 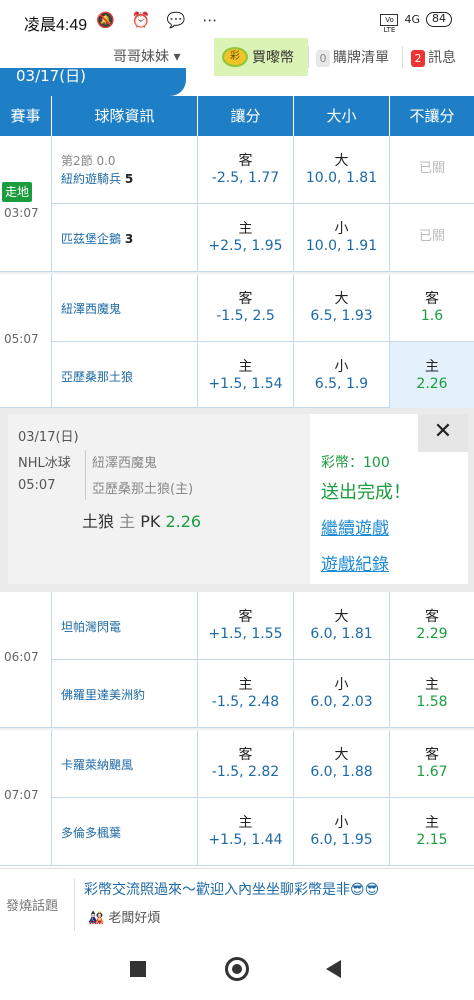 What do you see at coordinates (342, 238) in the screenshot?
I see `over-under-odds-button: 小 10.0, 1.91` at bounding box center [342, 238].